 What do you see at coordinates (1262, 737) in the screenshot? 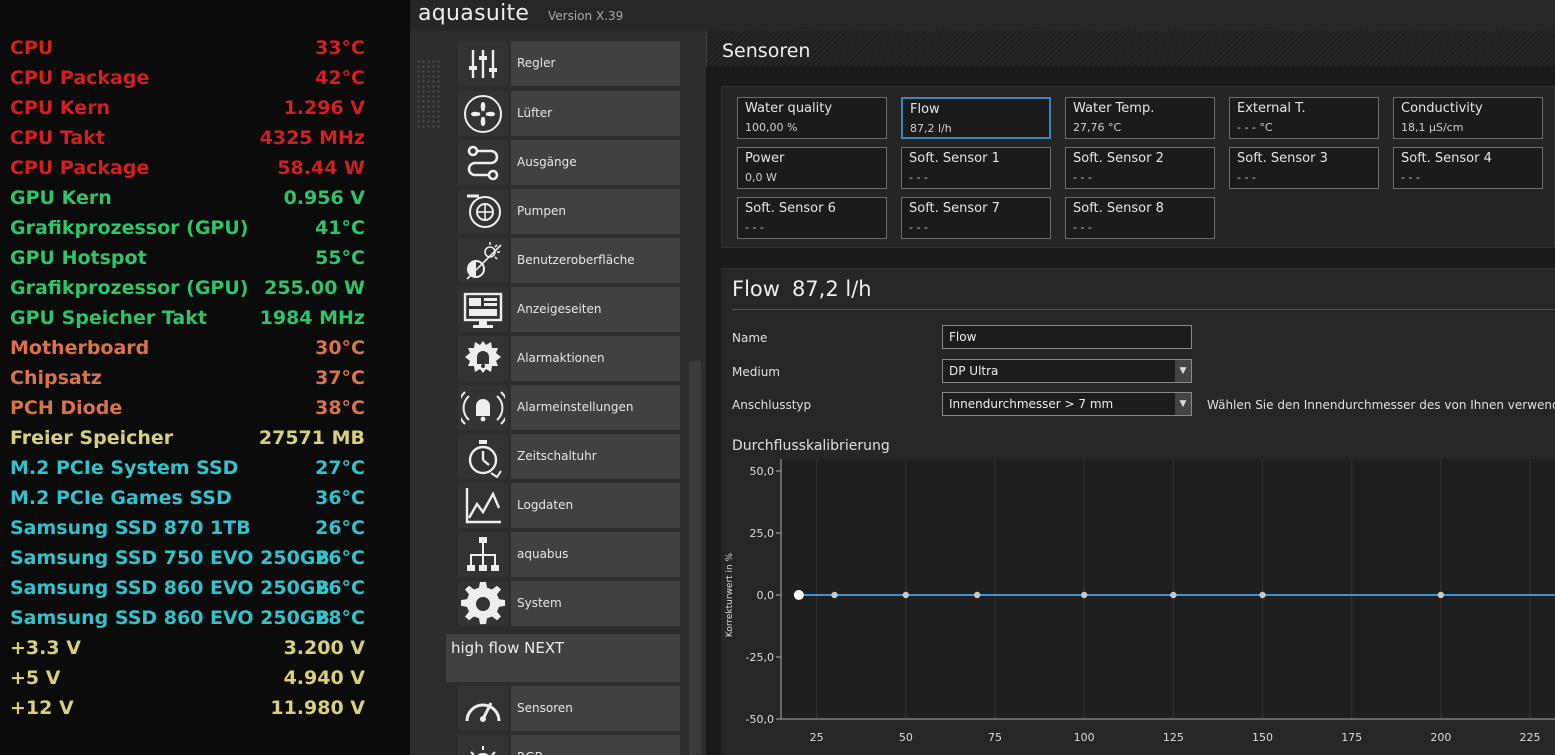
I see `x-tick-label: 150` at bounding box center [1262, 737].